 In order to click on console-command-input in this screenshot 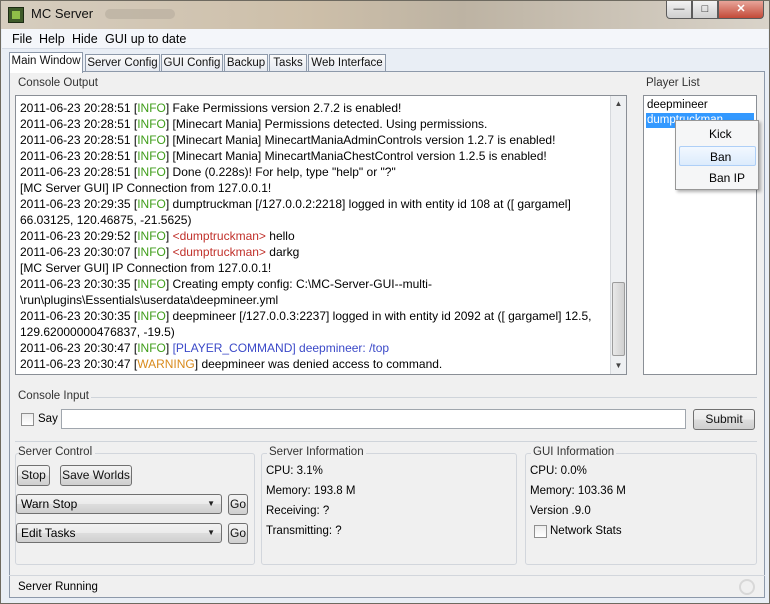, I will do `click(373, 419)`.